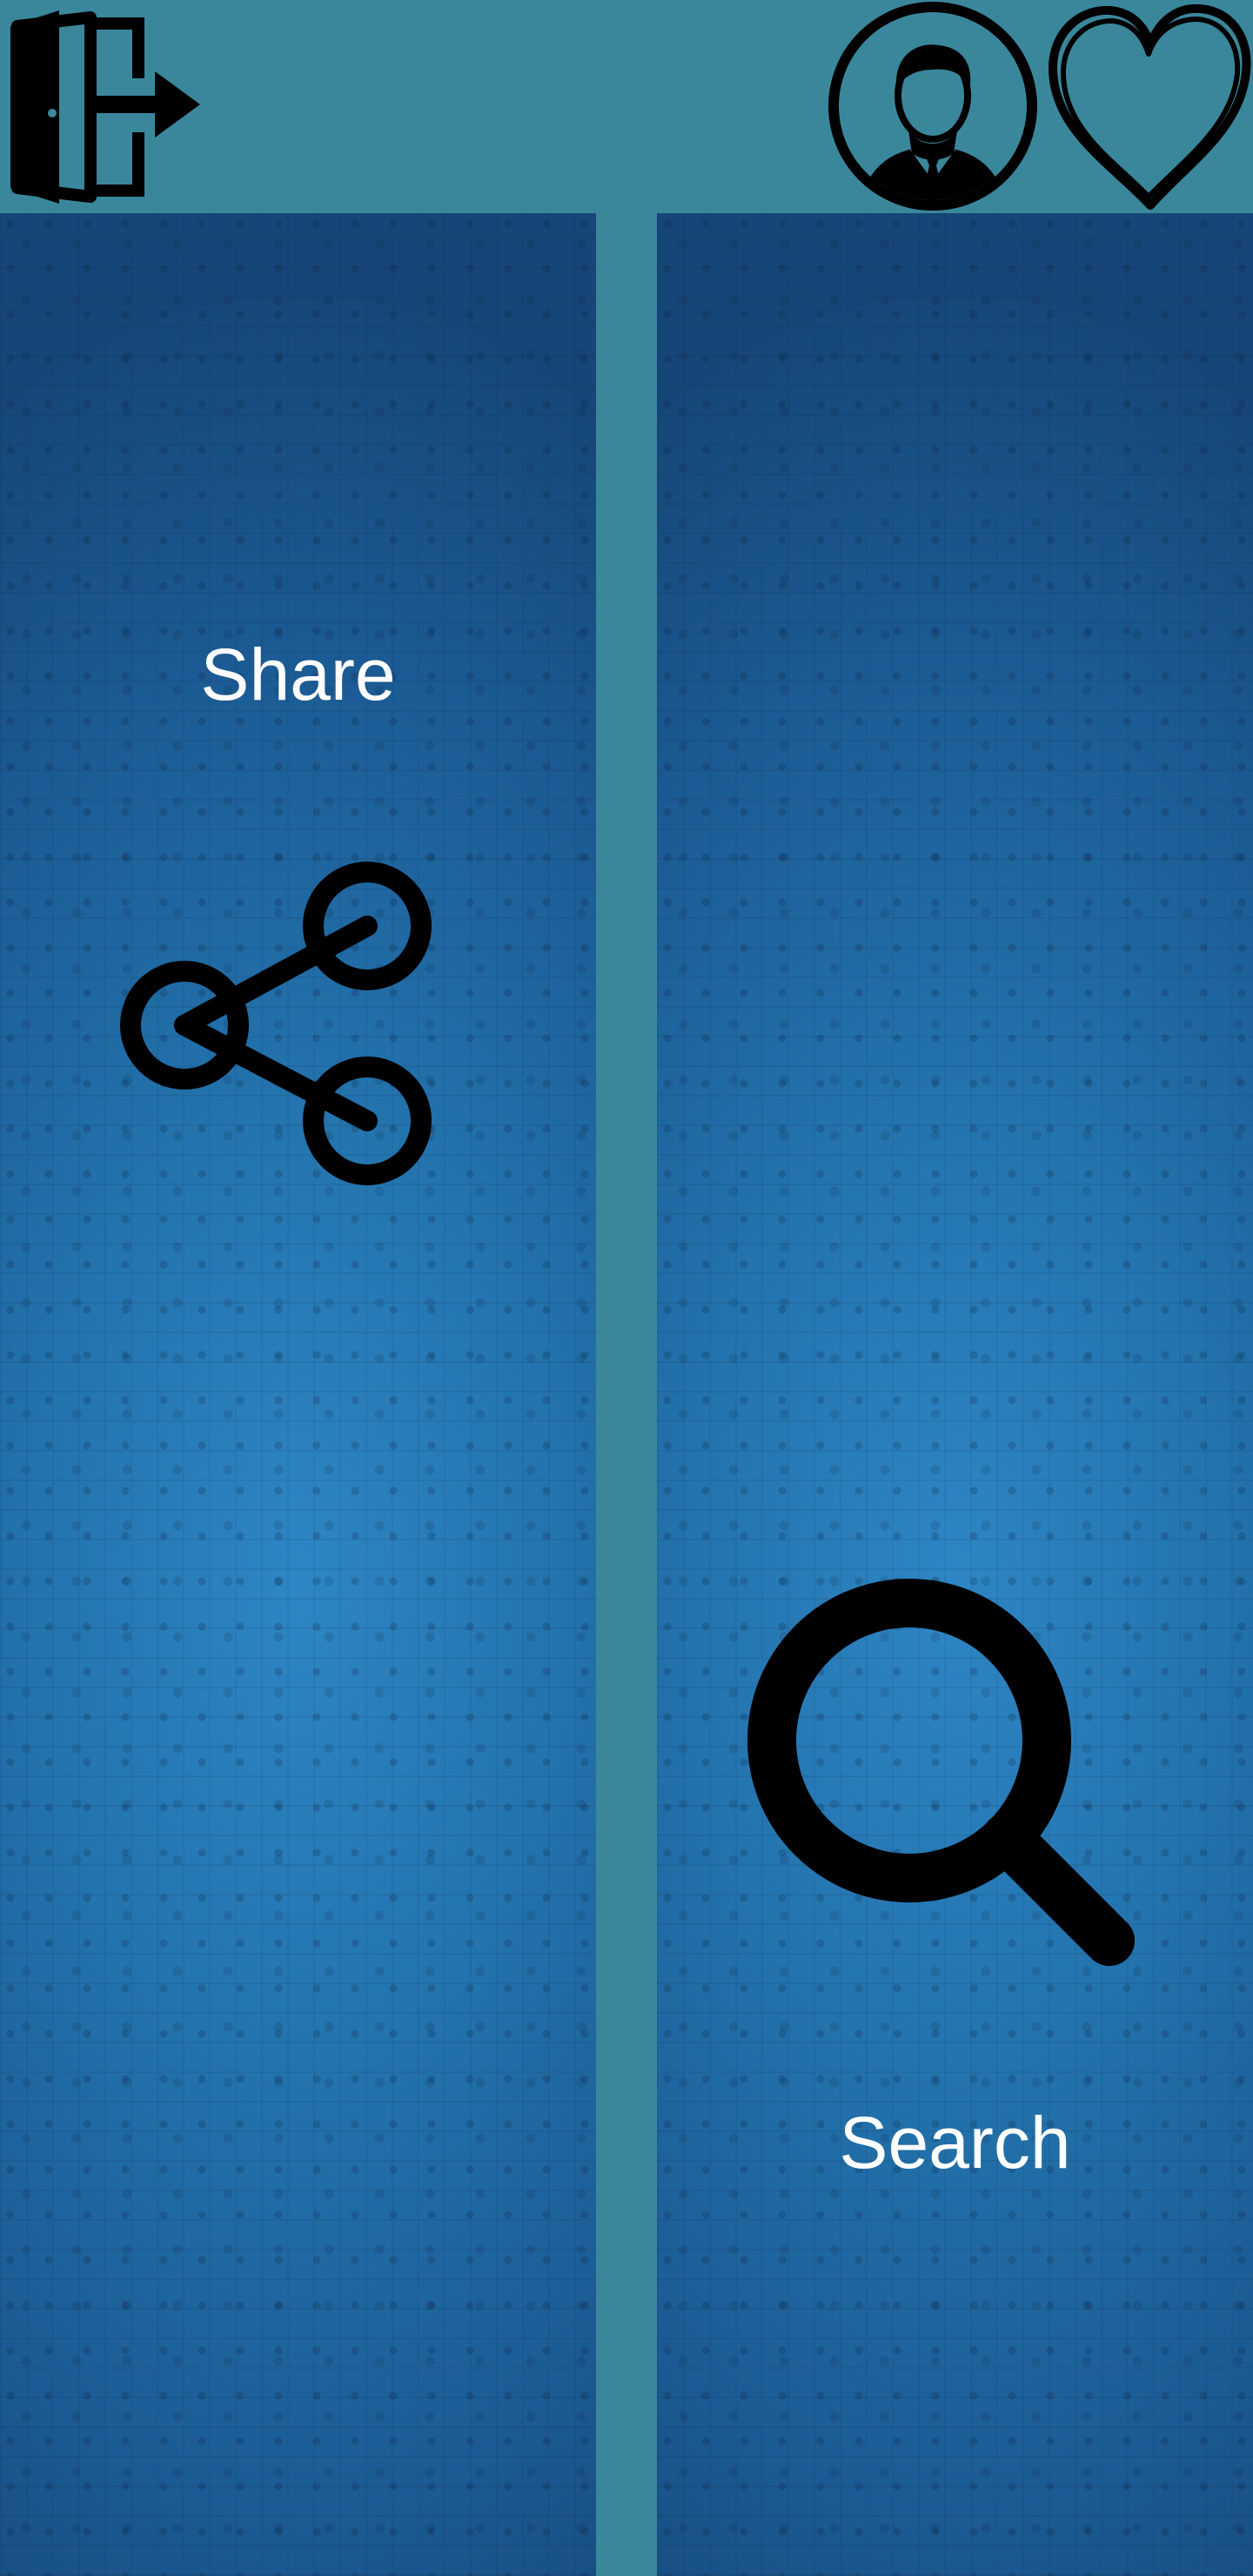 The image size is (1253, 2576). I want to click on share-icon, so click(300, 1009).